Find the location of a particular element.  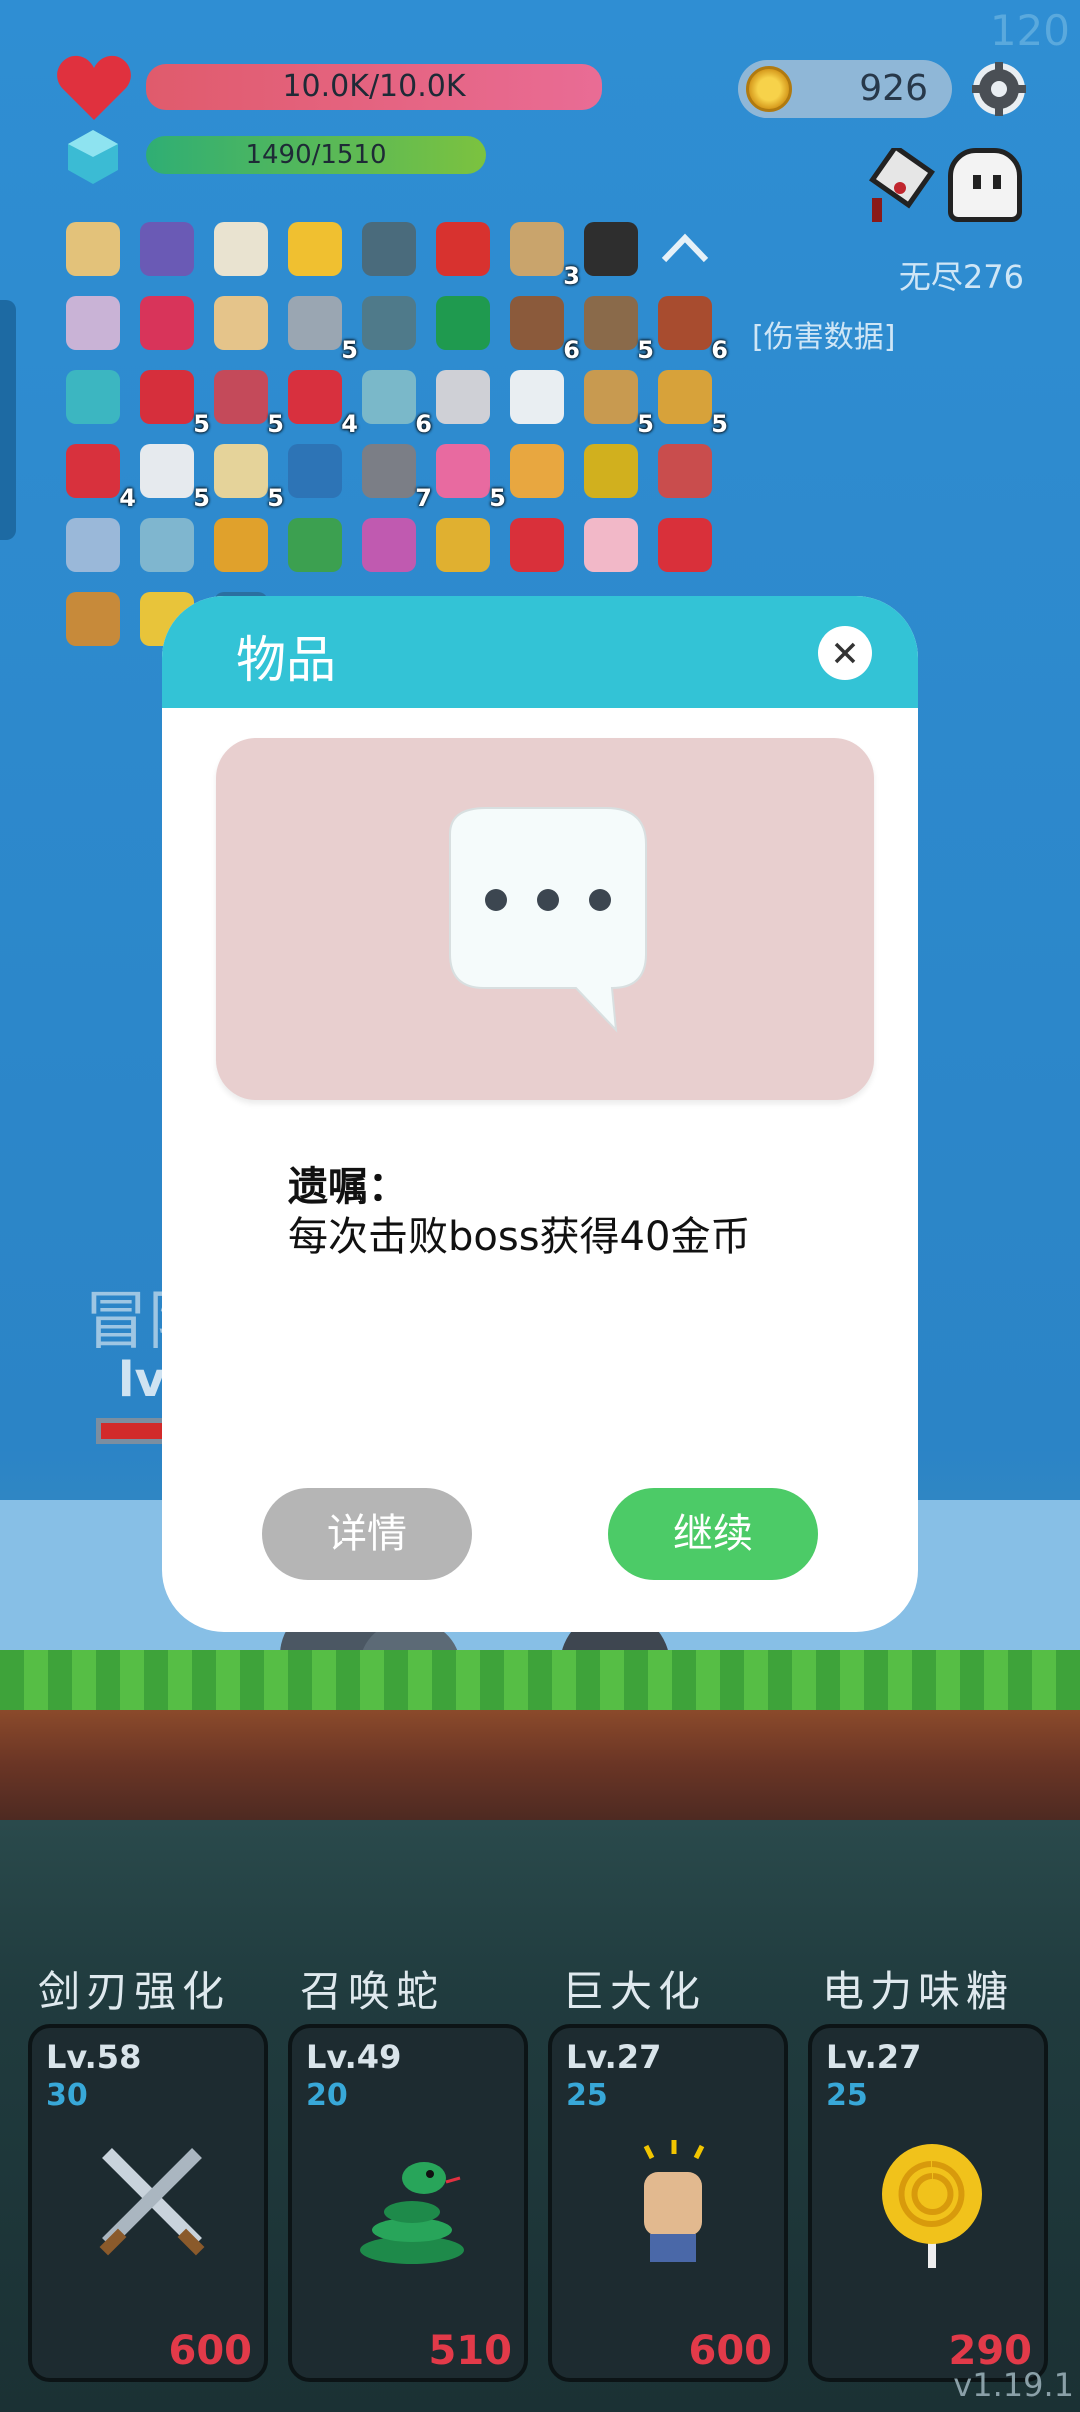

close-icon is located at coordinates (845, 653).